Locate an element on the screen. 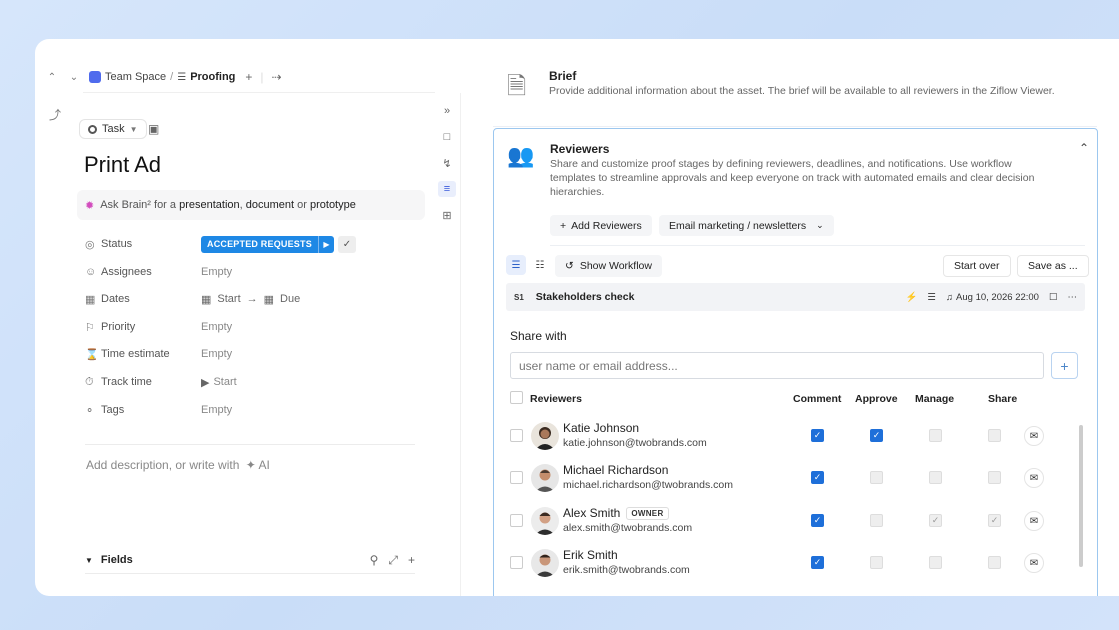 This screenshot has height=630, width=1119. tags-value: Empty is located at coordinates (216, 410).